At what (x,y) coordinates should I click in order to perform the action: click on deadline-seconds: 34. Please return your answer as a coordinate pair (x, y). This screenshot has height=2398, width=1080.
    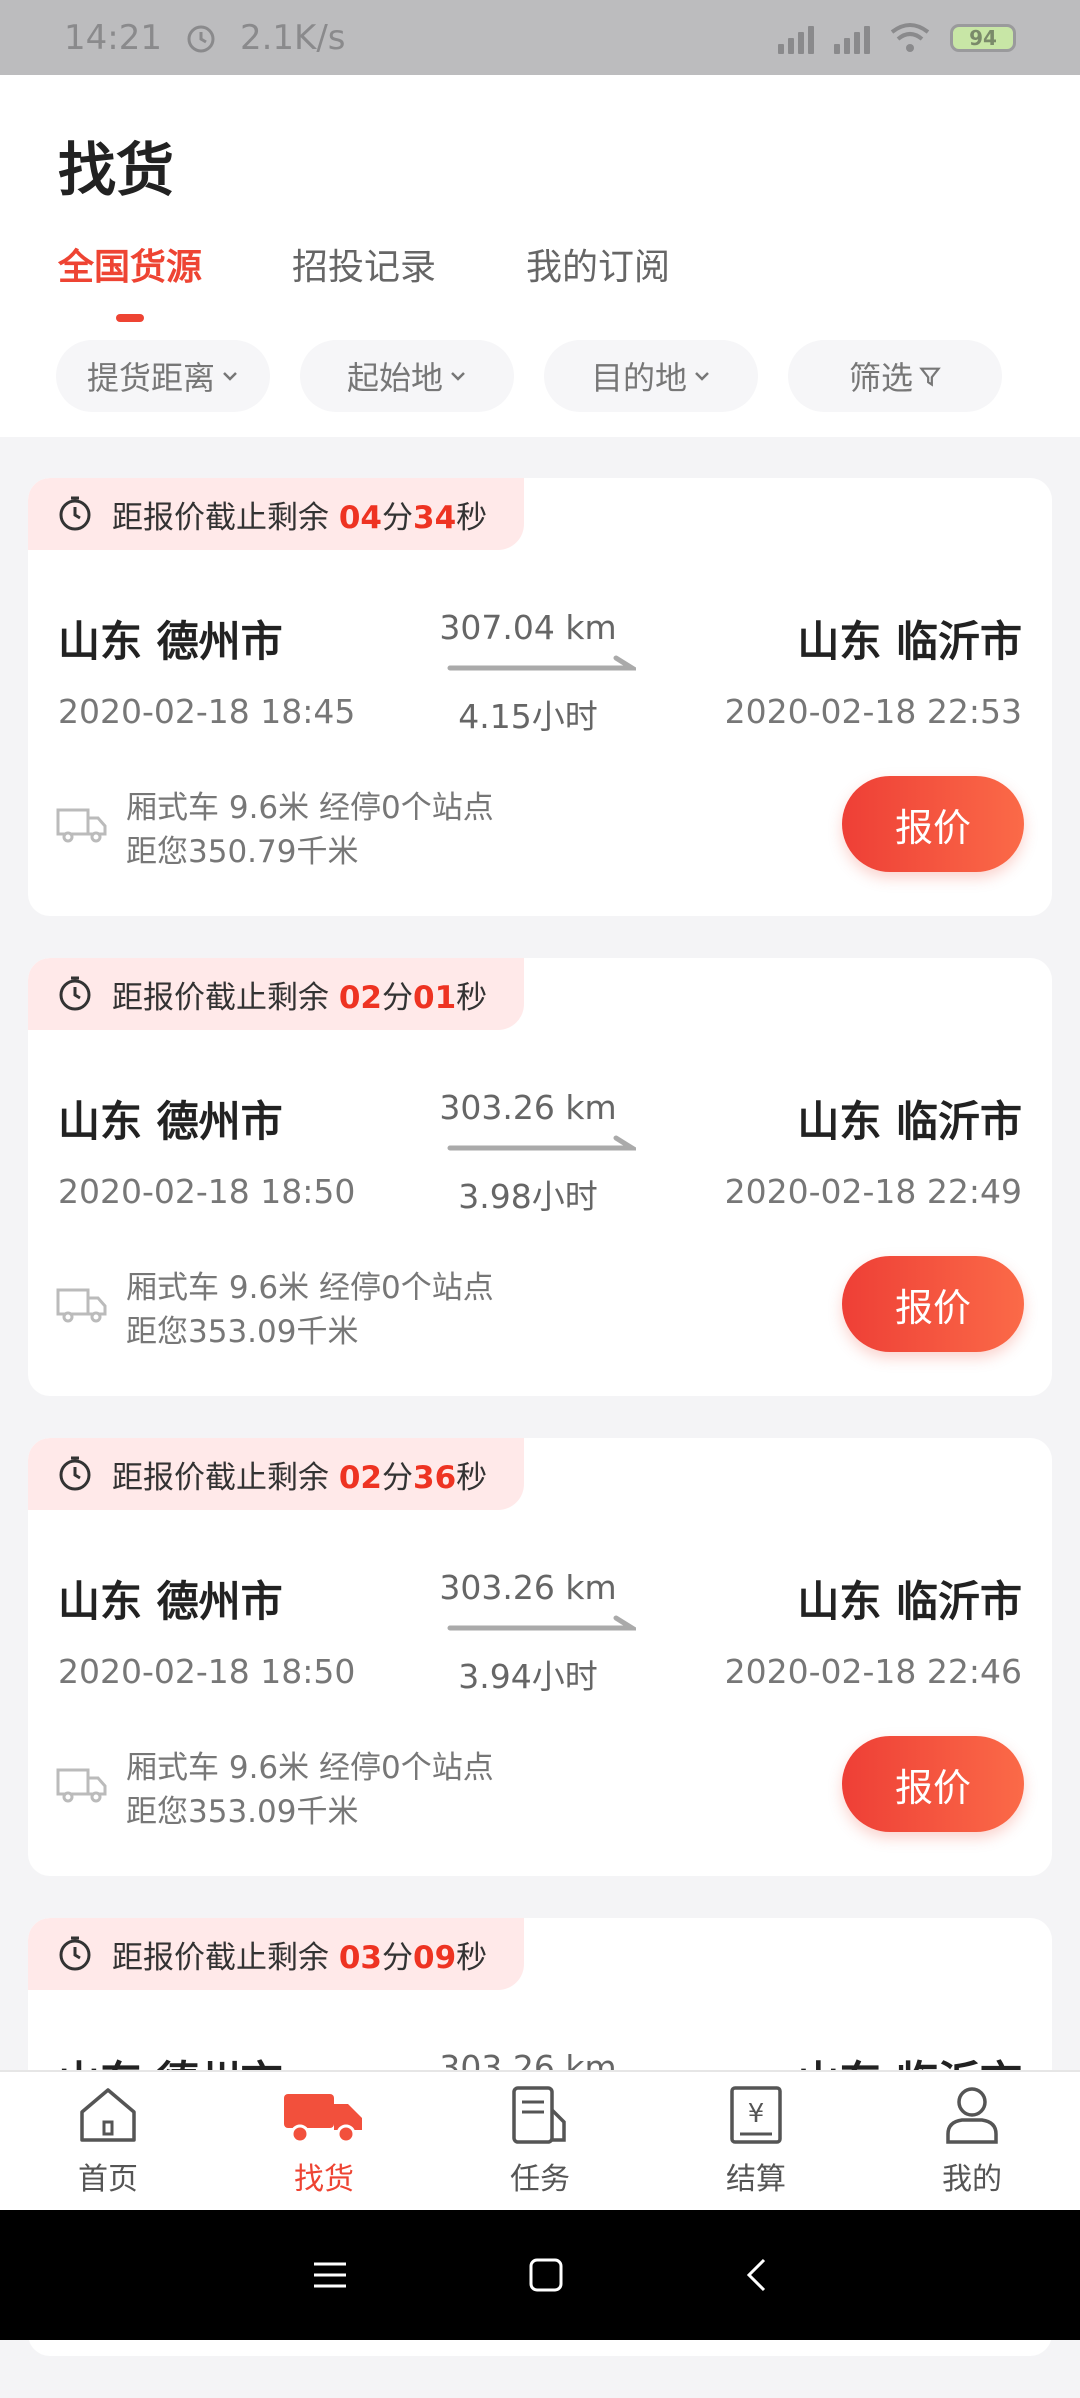
    Looking at the image, I should click on (435, 517).